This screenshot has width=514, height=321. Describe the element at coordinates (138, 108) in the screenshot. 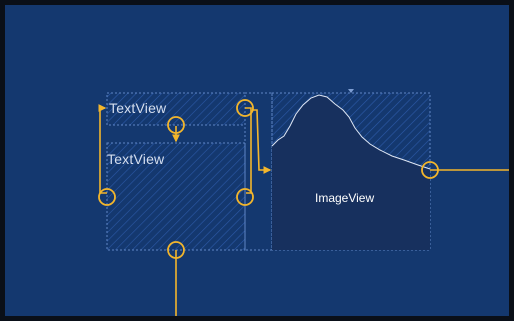

I see `textview-top-label: TextView` at that location.